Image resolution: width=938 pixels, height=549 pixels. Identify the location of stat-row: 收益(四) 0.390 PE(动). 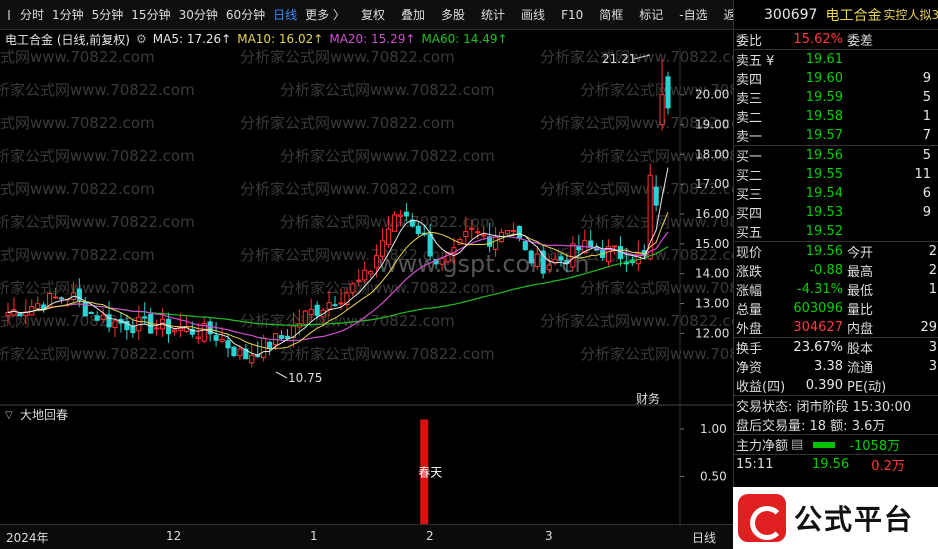
(836, 385).